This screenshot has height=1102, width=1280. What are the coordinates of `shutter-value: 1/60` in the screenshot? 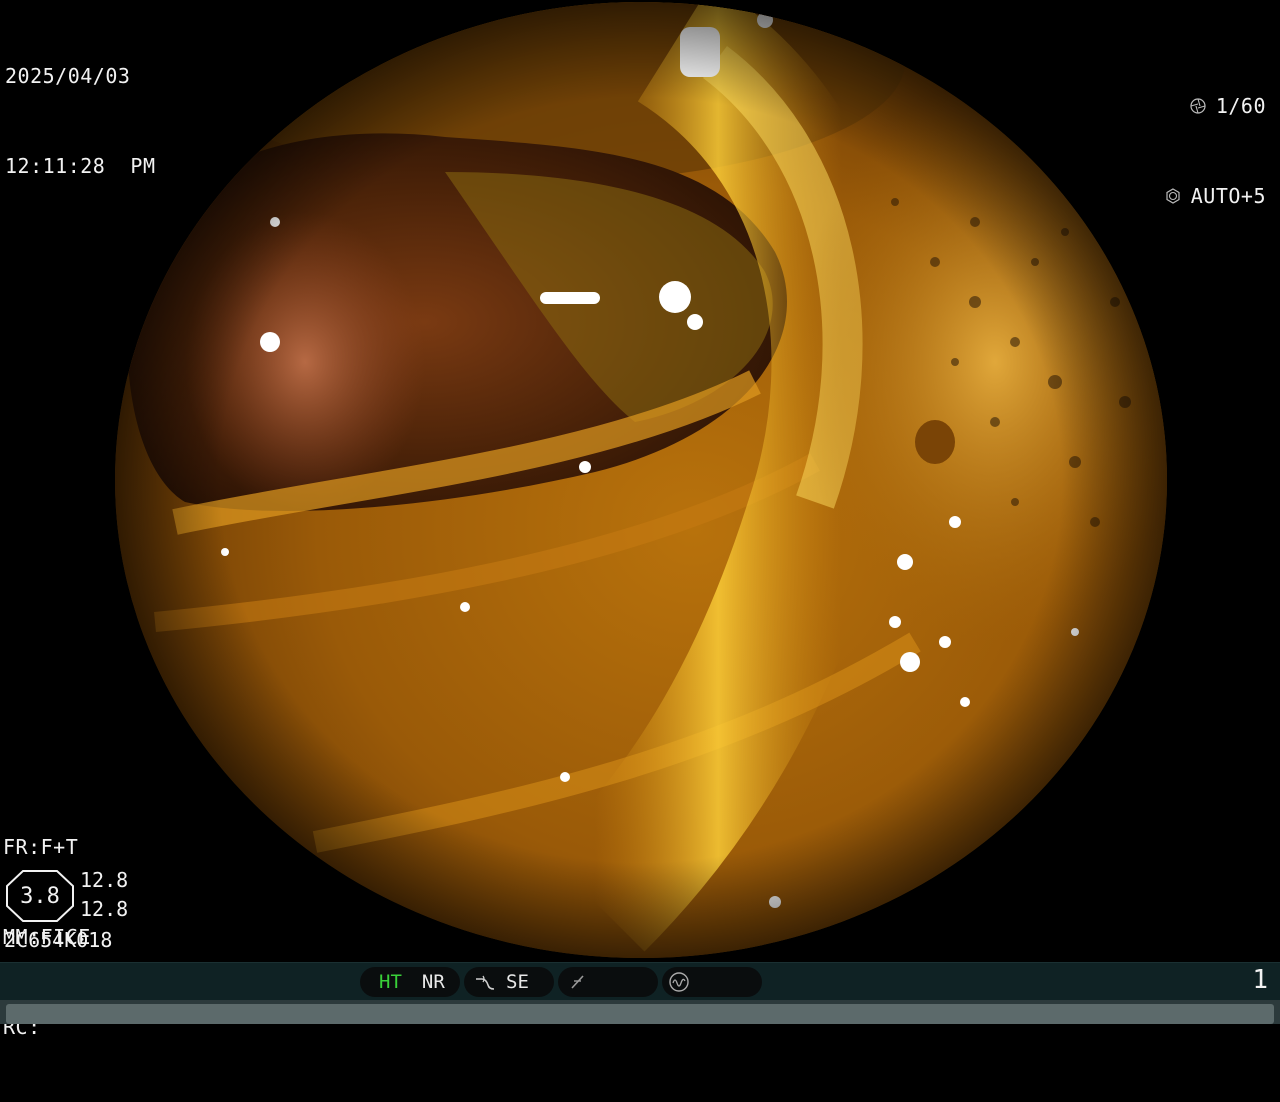 It's located at (1240, 106).